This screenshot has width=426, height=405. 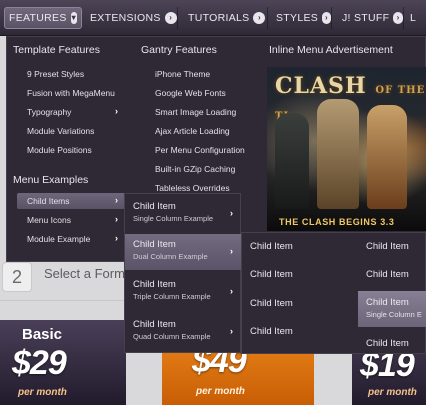 I want to click on flyout-item-dual-column: Child Item Dual Column Example ›, so click(x=183, y=252).